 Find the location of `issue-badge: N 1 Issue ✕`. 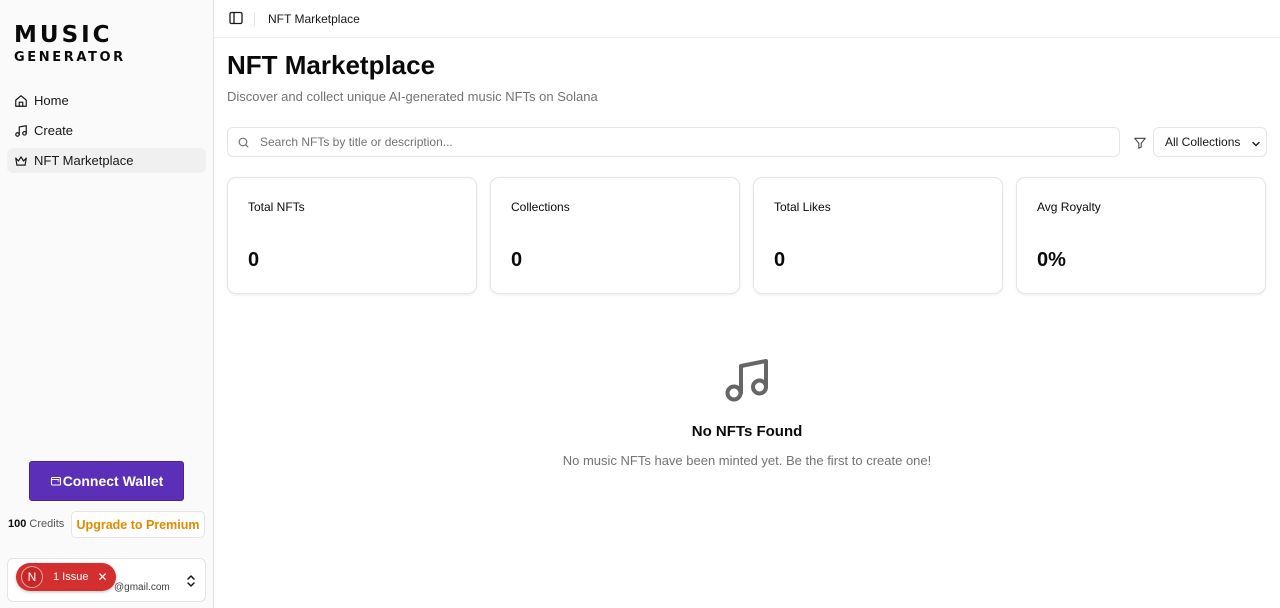

issue-badge: N 1 Issue ✕ is located at coordinates (66, 577).